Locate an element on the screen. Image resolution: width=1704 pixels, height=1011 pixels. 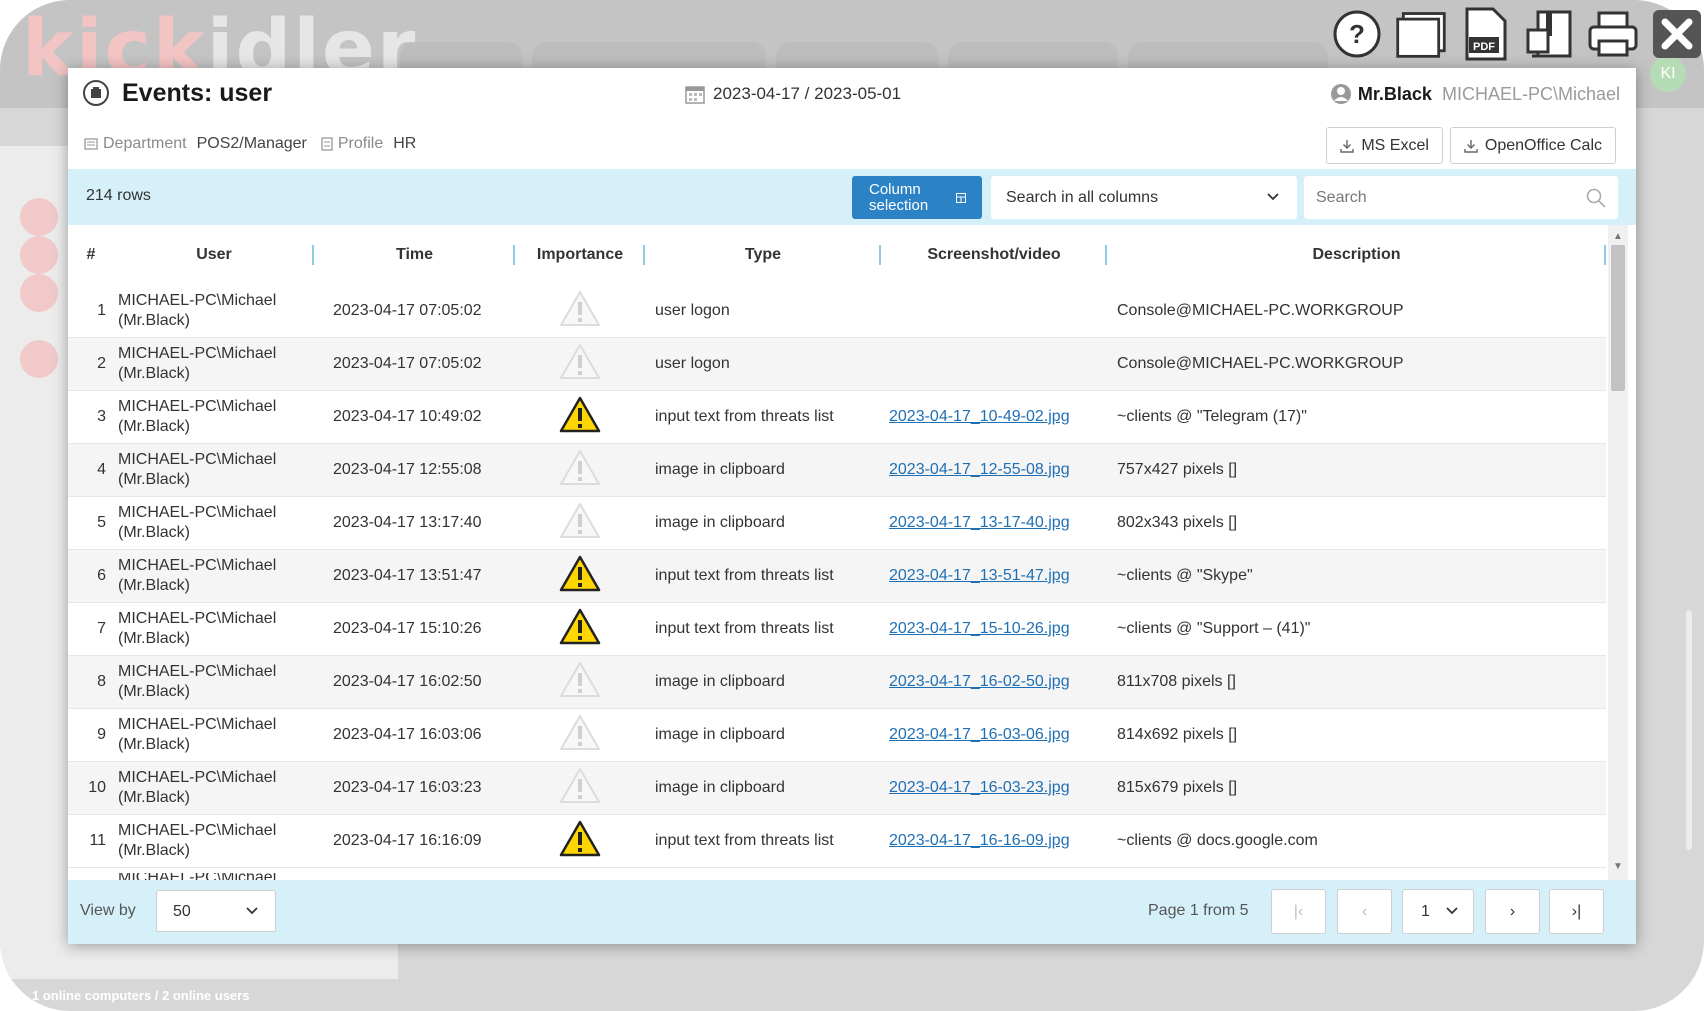
column-header-importance: Importance is located at coordinates (580, 255).